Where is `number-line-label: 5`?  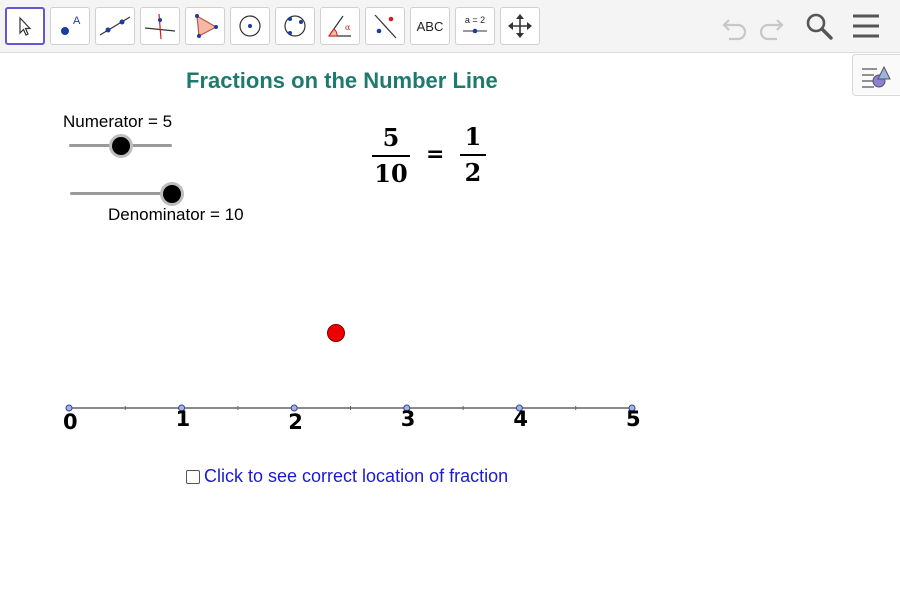 number-line-label: 5 is located at coordinates (633, 419).